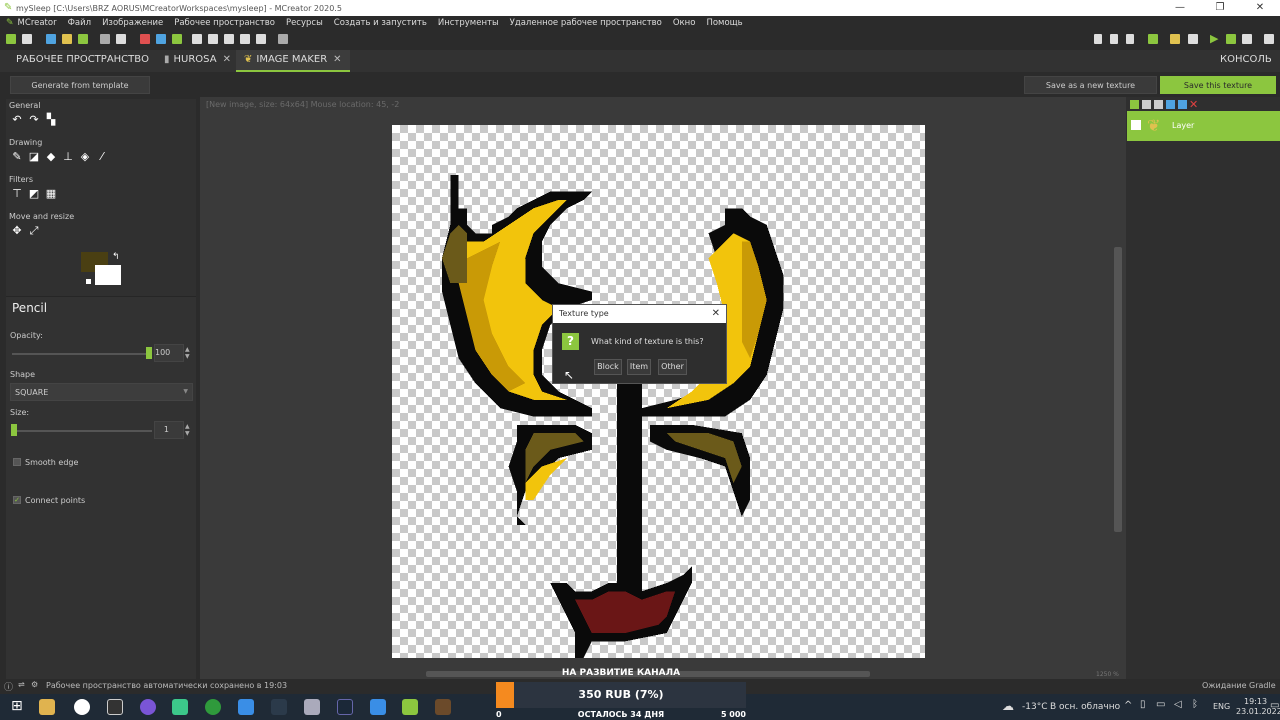 Image resolution: width=1280 pixels, height=720 pixels. Describe the element at coordinates (17, 194) in the screenshot. I see `colorize-icon: ⊤` at that location.